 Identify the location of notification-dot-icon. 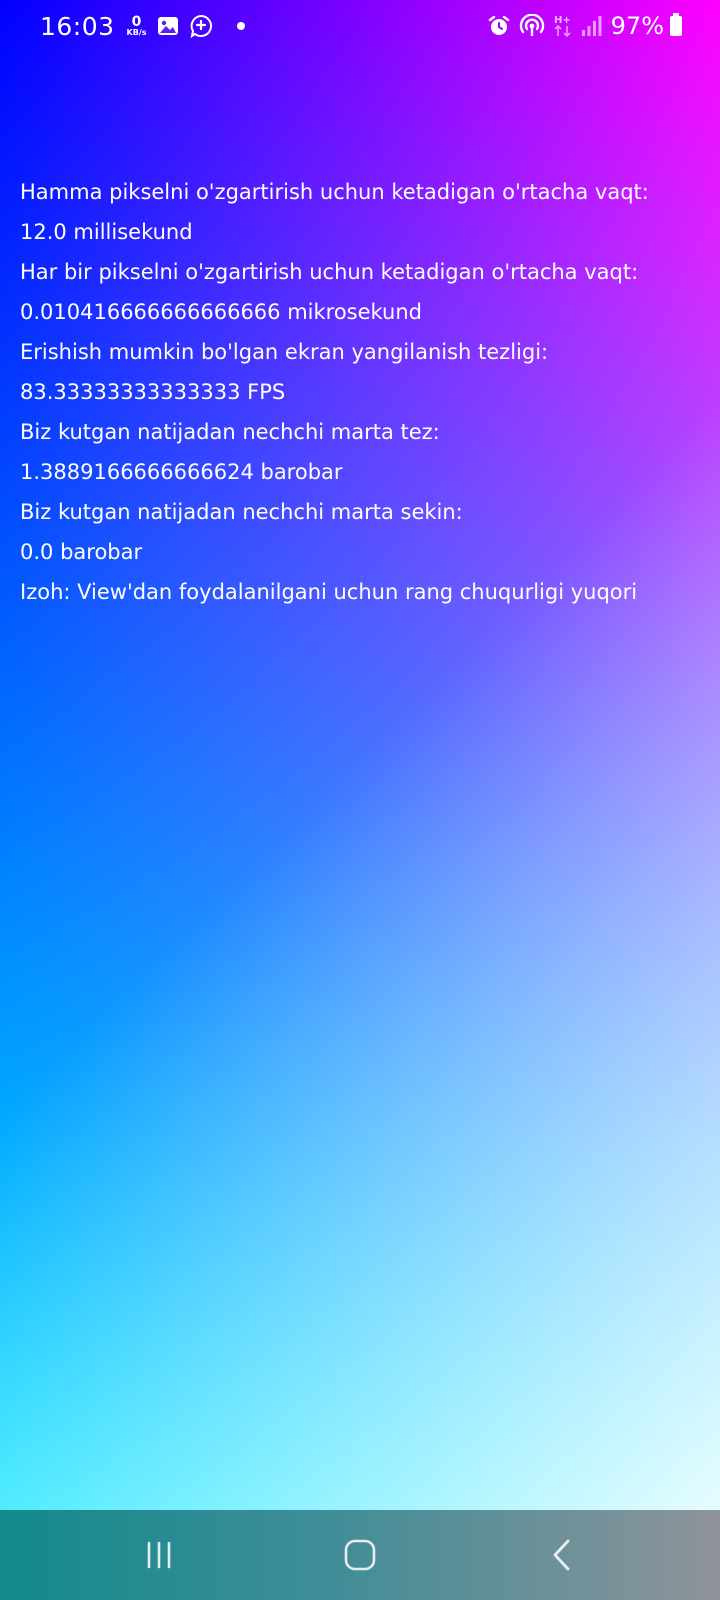
(240, 26).